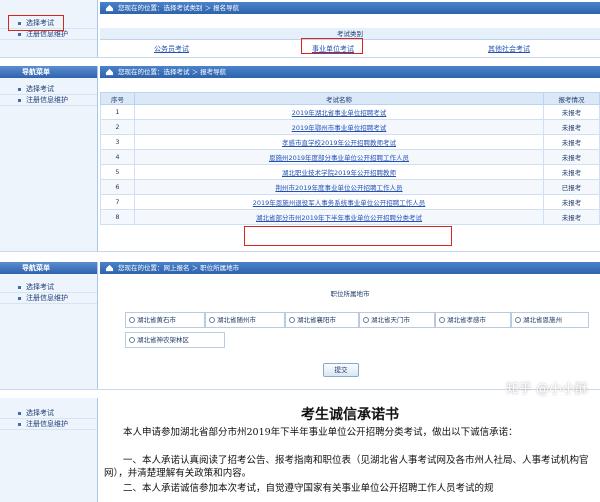 This screenshot has width=600, height=502. Describe the element at coordinates (117, 127) in the screenshot. I see `row-number: 2` at that location.